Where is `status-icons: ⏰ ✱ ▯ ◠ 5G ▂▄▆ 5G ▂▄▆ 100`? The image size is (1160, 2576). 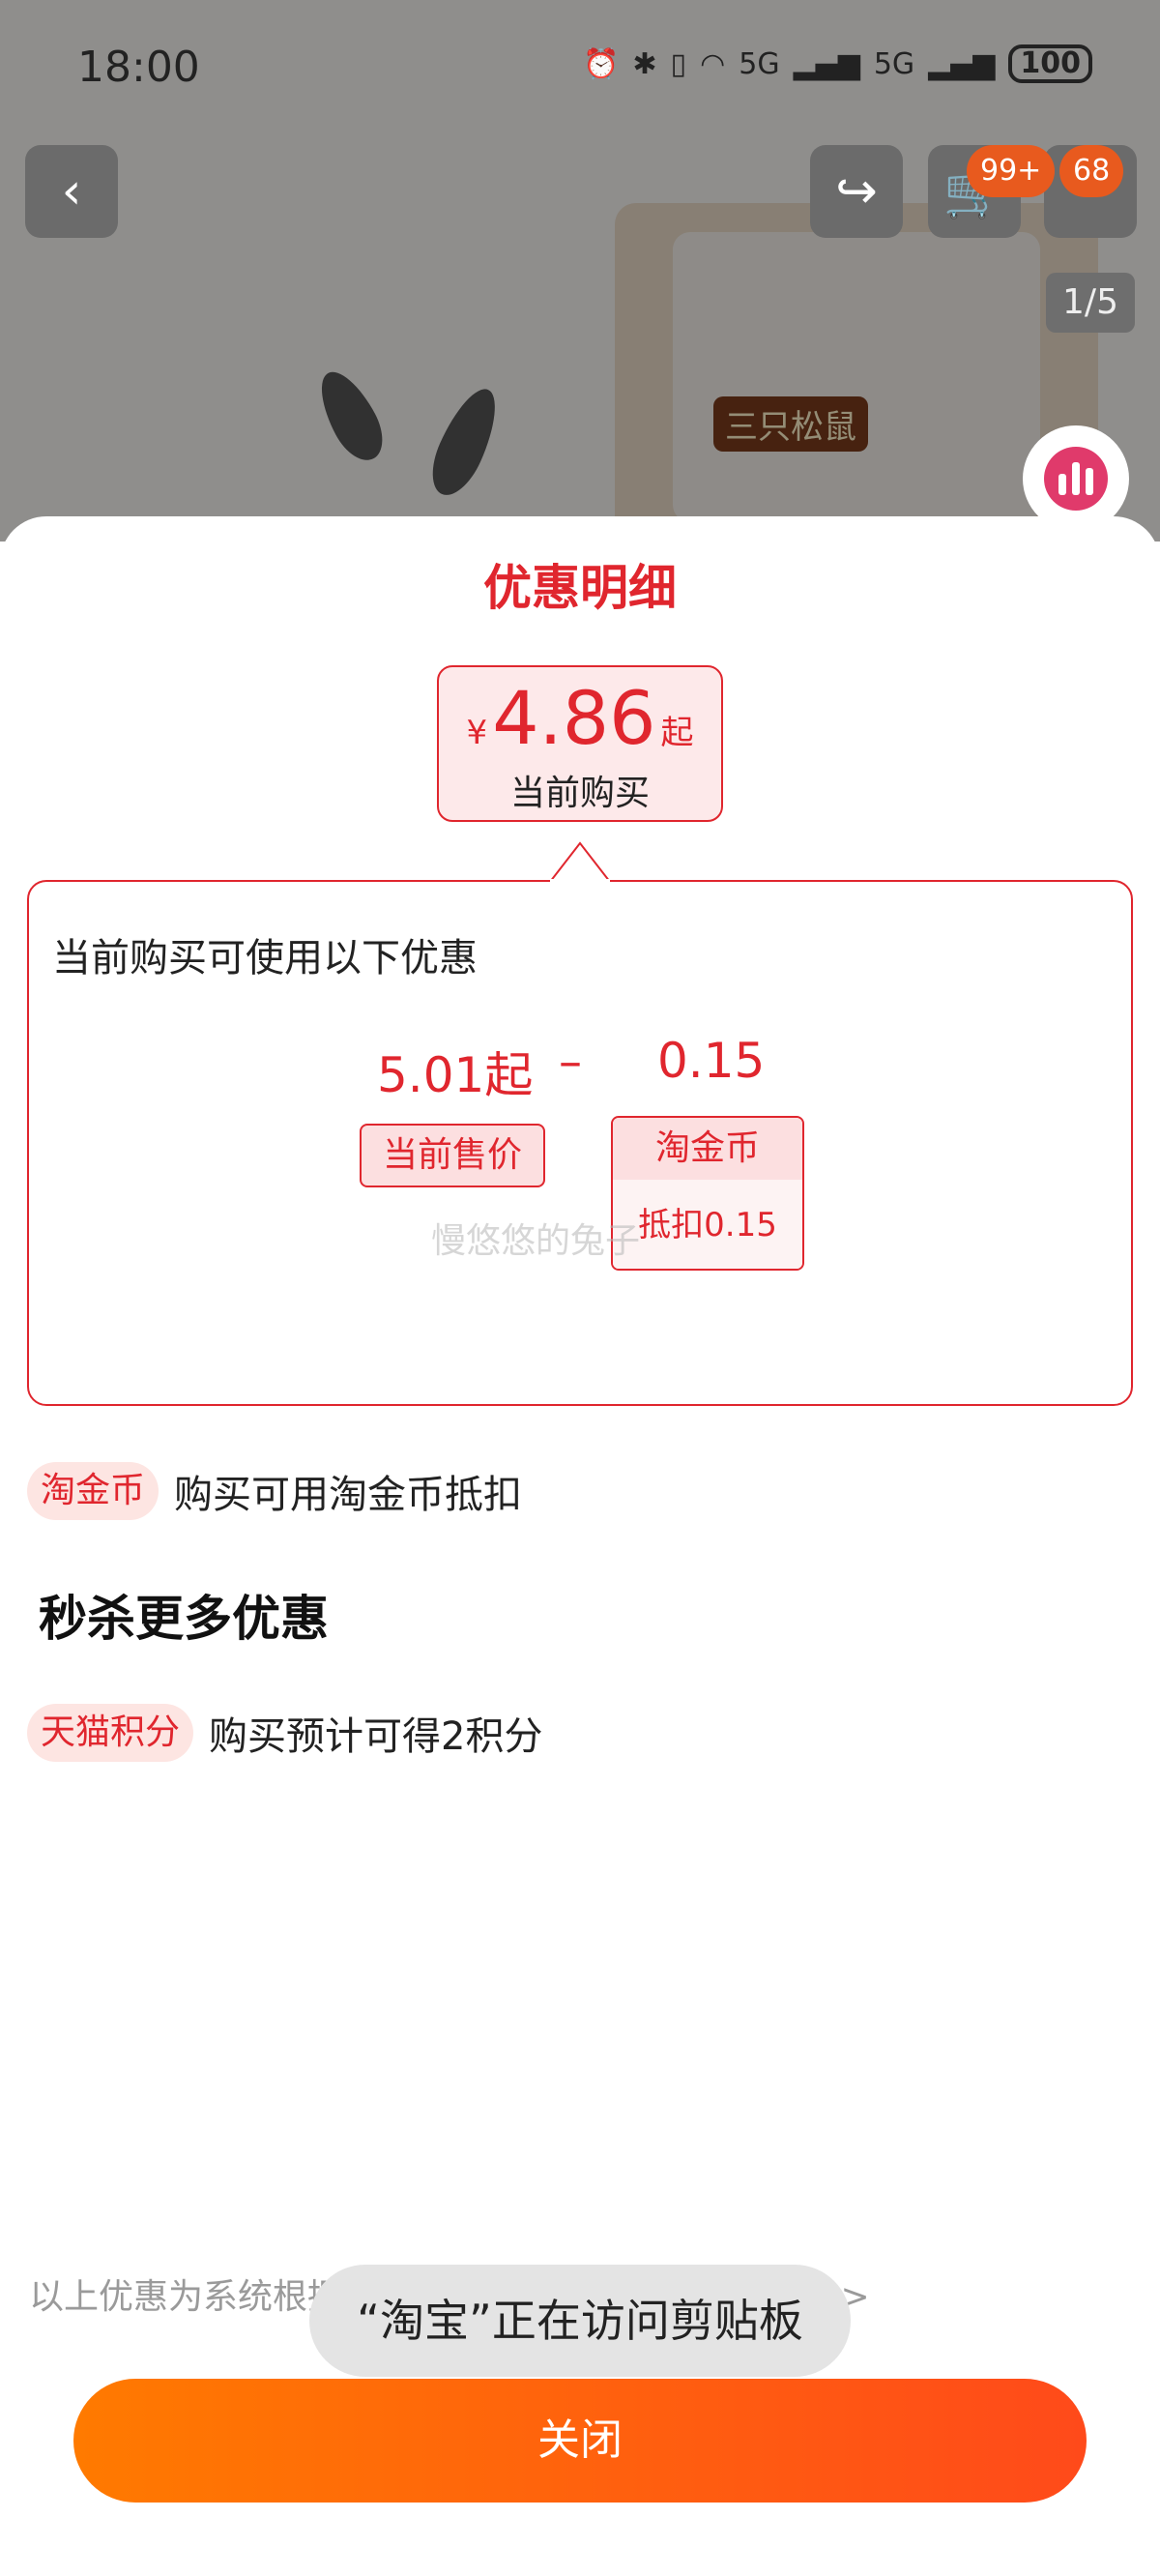 status-icons: ⏰ ✱ ▯ ◠ 5G ▂▄▆ 5G ▂▄▆ 100 is located at coordinates (838, 63).